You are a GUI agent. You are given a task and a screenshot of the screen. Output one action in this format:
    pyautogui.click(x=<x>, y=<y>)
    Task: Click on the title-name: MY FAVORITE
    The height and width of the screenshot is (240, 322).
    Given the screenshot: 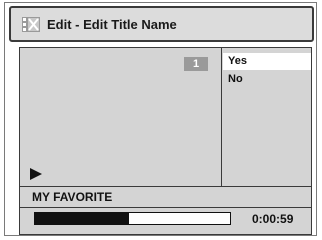 What is the action you would take?
    pyautogui.click(x=72, y=197)
    